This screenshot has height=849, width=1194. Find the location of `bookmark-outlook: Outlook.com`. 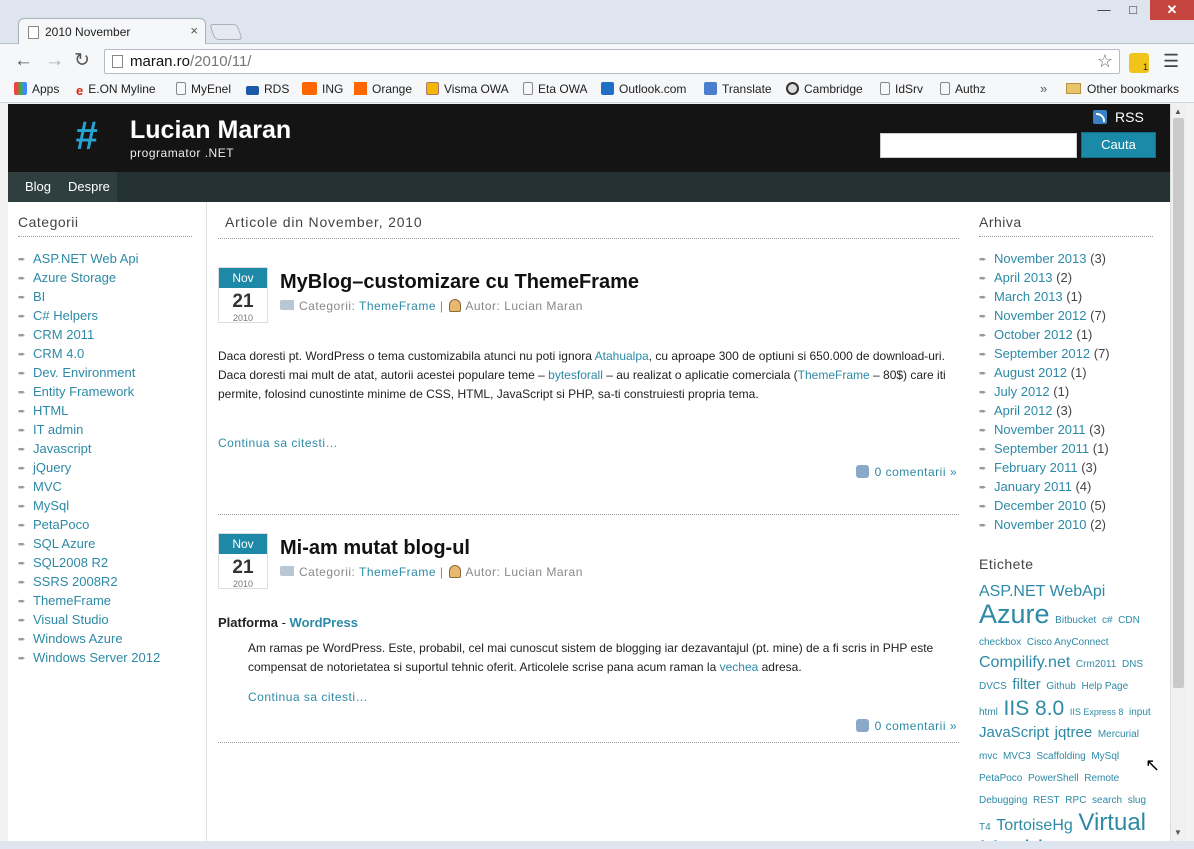

bookmark-outlook: Outlook.com is located at coordinates (643, 89).